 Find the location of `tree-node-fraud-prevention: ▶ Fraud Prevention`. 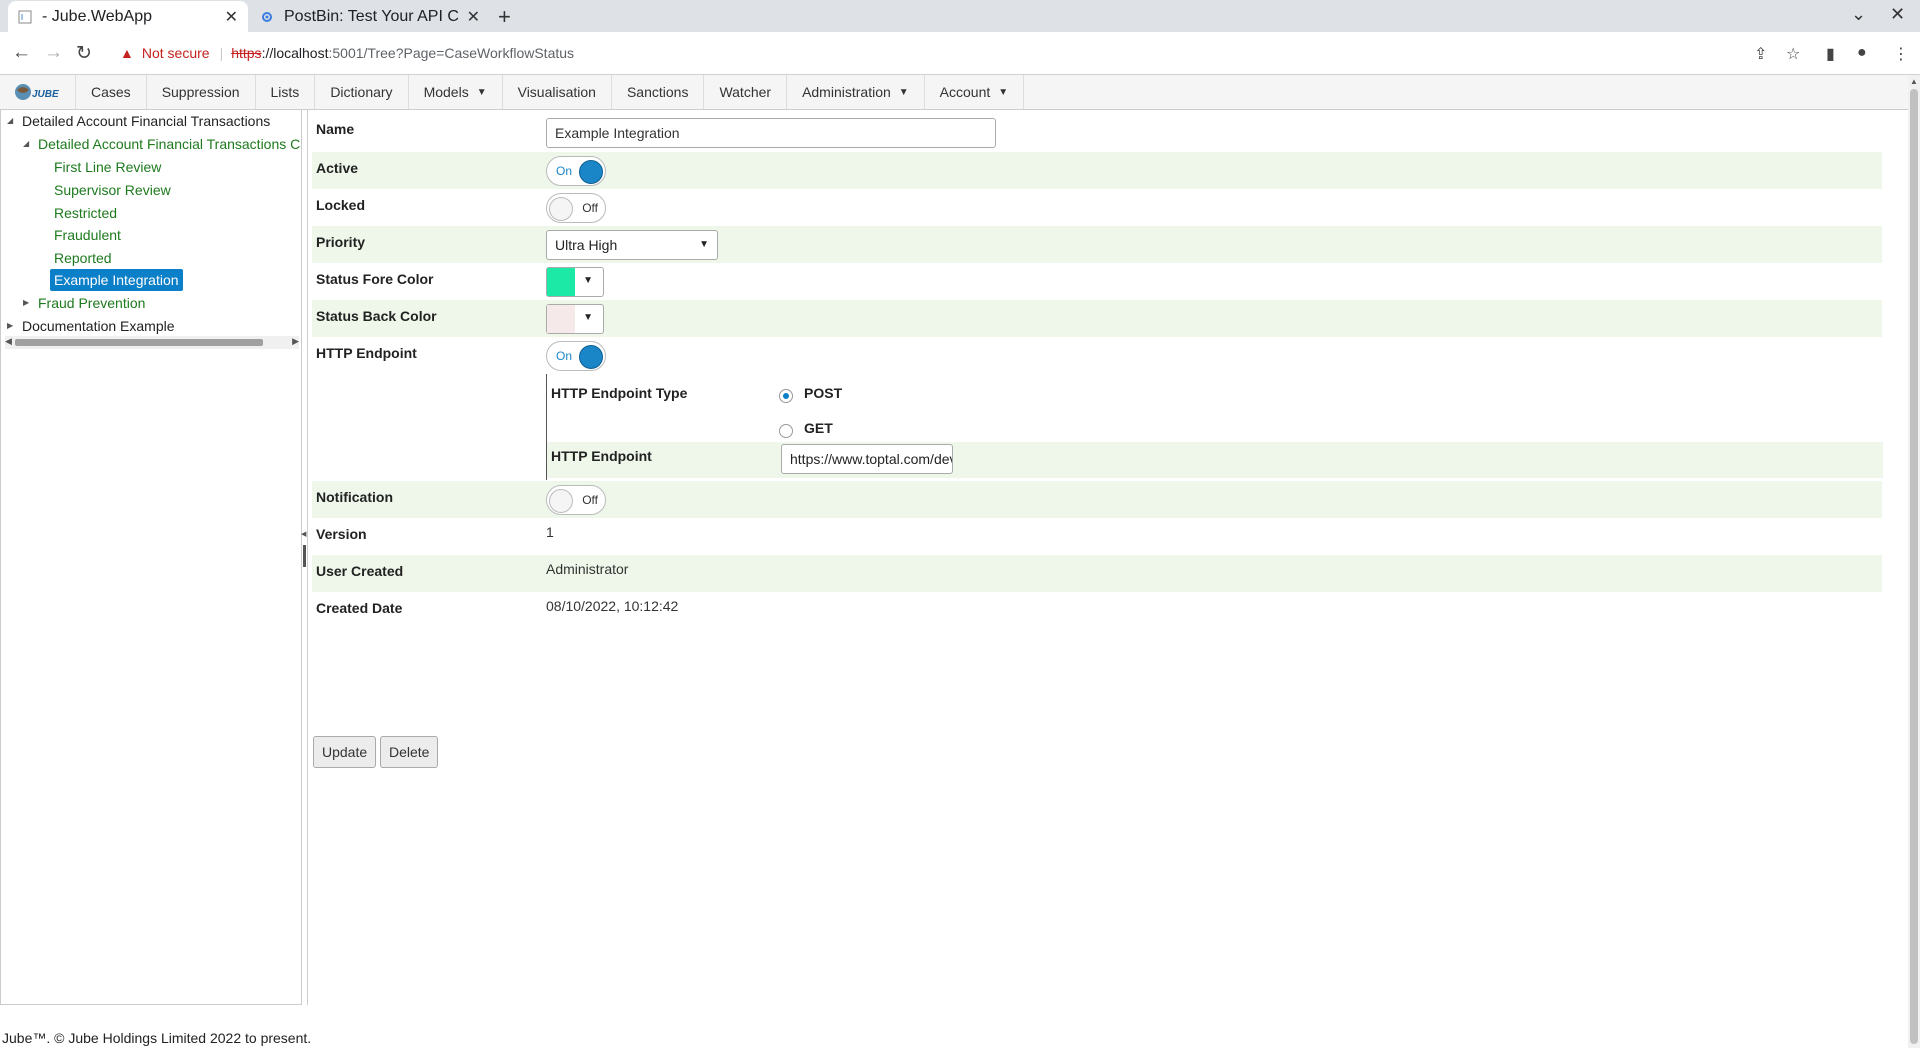

tree-node-fraud-prevention: ▶ Fraud Prevention is located at coordinates (84, 303).